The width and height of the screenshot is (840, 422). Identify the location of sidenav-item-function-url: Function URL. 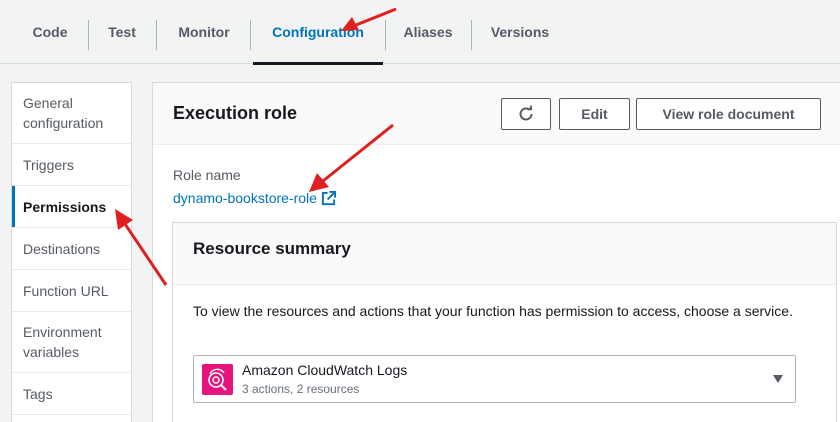
(71, 291).